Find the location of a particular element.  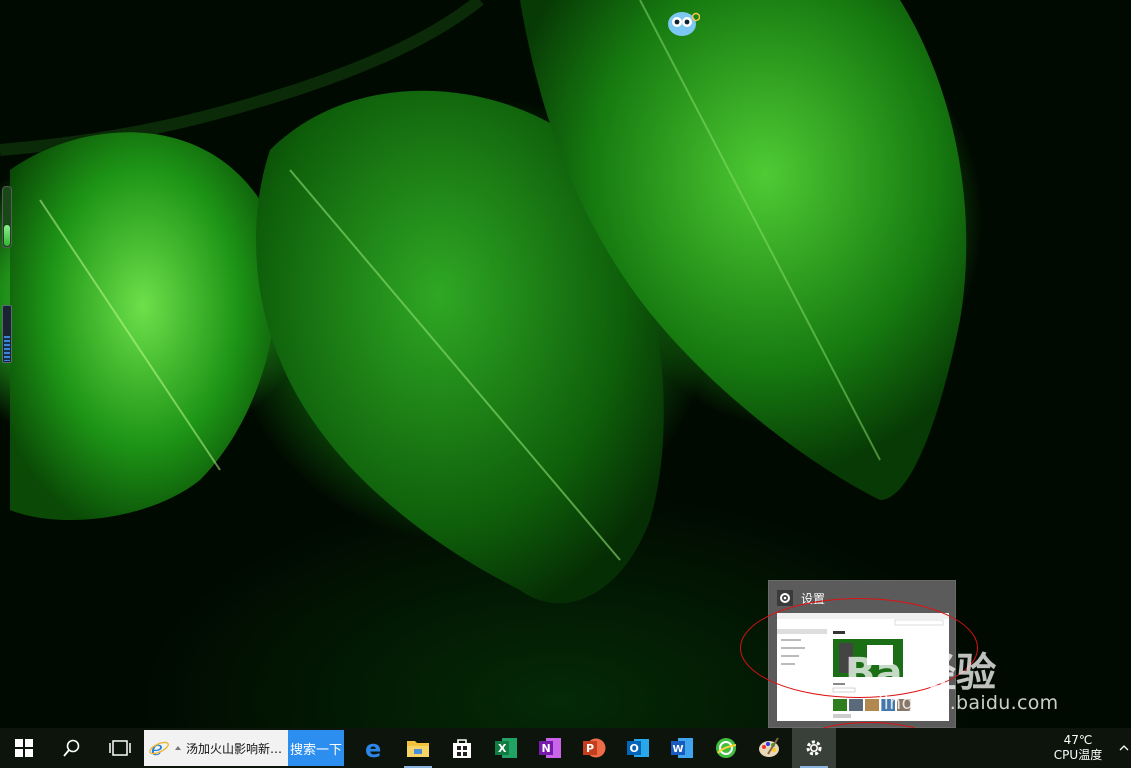

desktop-mascot-icon is located at coordinates (683, 23).